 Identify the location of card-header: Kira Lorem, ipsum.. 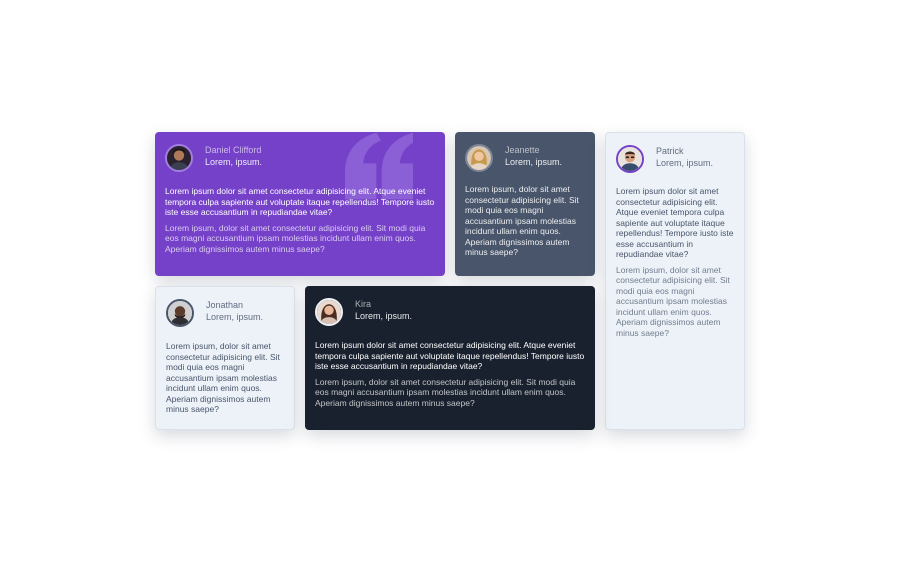
(450, 314).